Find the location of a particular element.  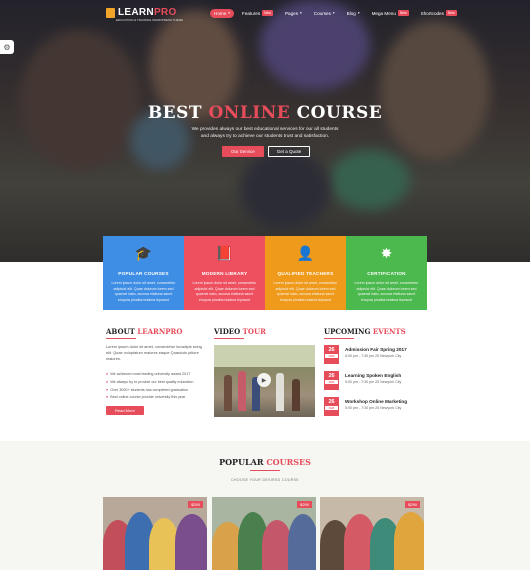

hero-buttons: Our Service Get a Quote is located at coordinates (266, 151).